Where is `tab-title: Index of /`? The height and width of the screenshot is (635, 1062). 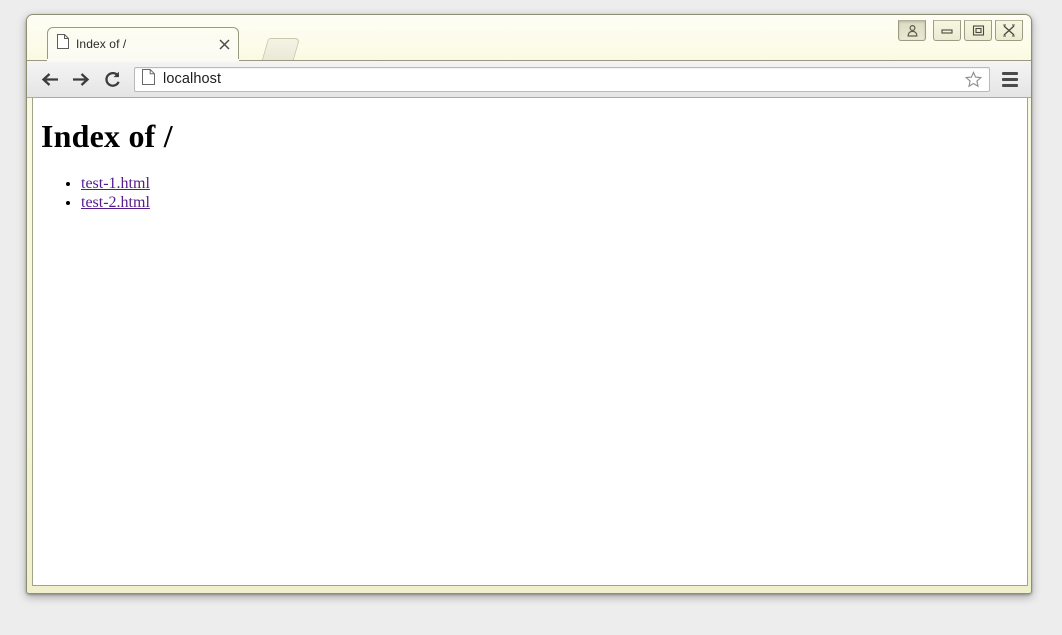
tab-title: Index of / is located at coordinates (101, 44).